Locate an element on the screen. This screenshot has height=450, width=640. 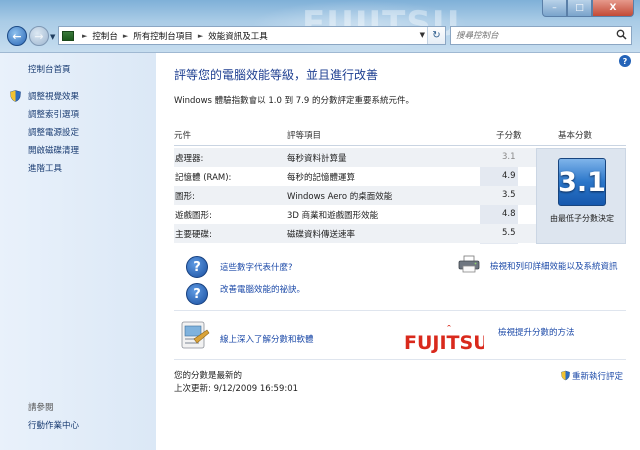
software-icon is located at coordinates (195, 335).